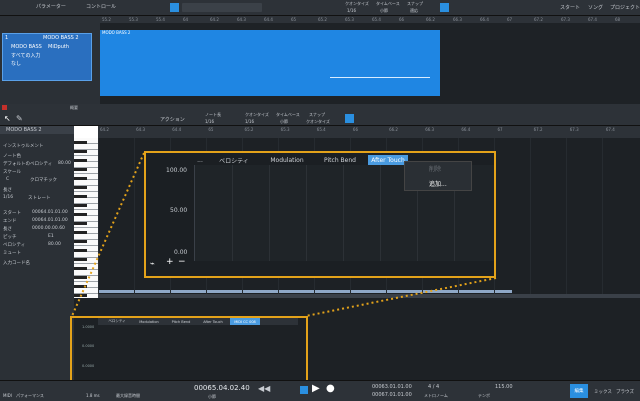  I want to click on position-time: 00065.04.02.40, so click(222, 388).